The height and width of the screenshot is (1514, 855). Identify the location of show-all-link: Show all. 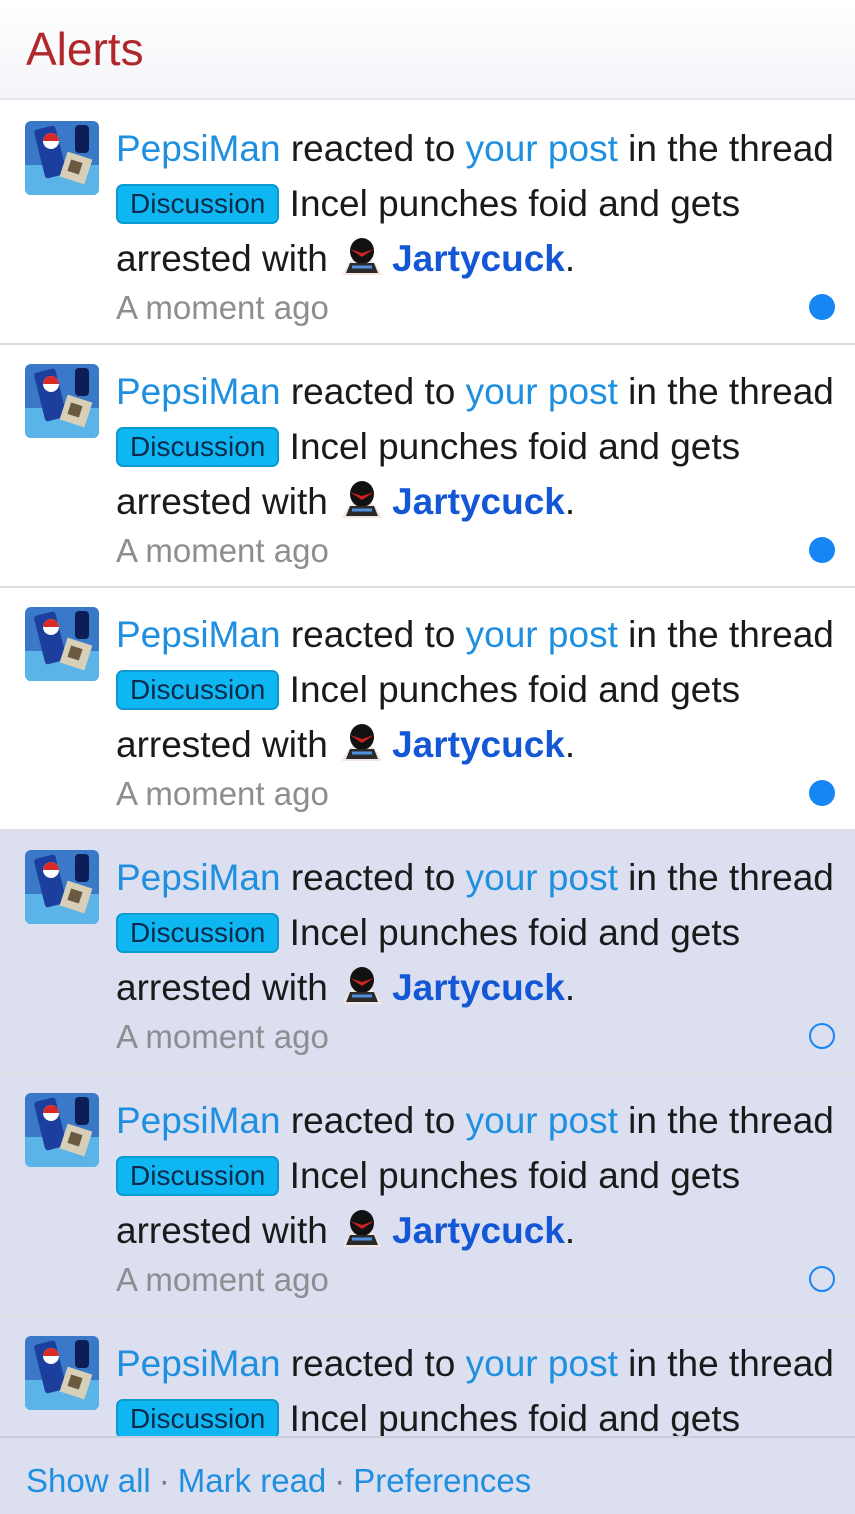
(88, 1480).